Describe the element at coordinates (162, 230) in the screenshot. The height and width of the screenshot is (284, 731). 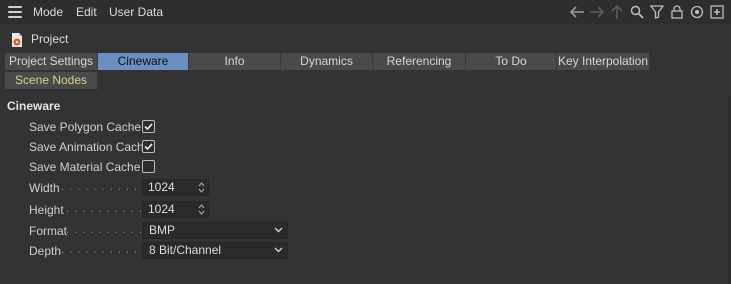
I see `format-value: BMP` at that location.